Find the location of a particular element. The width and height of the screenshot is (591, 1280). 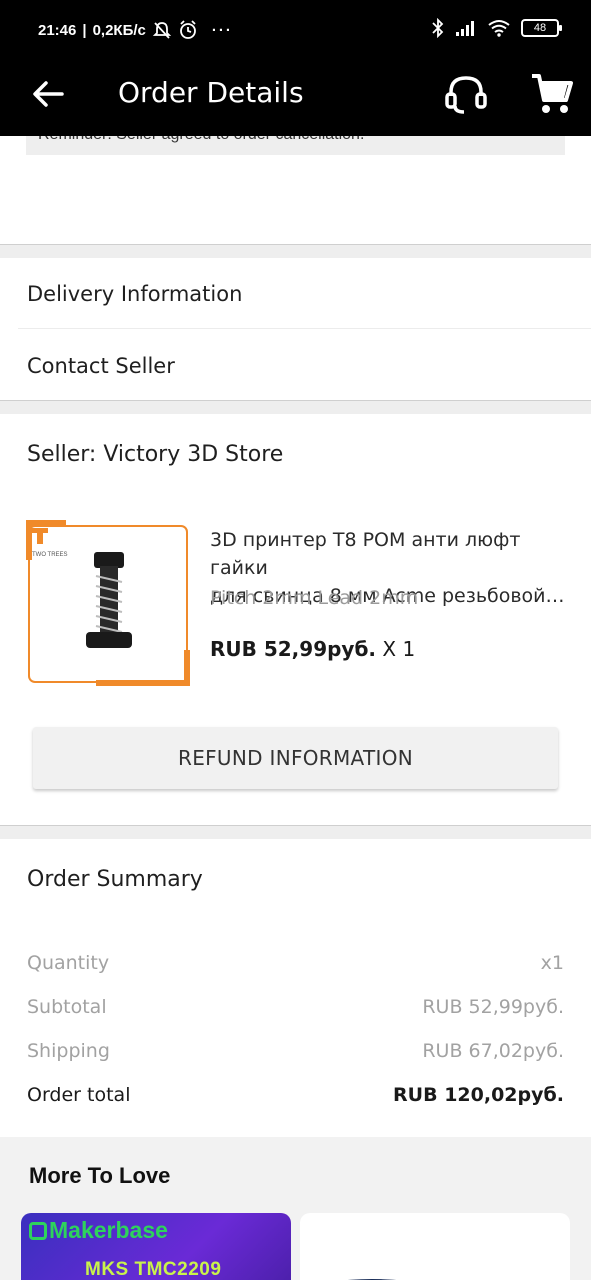

cart-icon is located at coordinates (552, 94).